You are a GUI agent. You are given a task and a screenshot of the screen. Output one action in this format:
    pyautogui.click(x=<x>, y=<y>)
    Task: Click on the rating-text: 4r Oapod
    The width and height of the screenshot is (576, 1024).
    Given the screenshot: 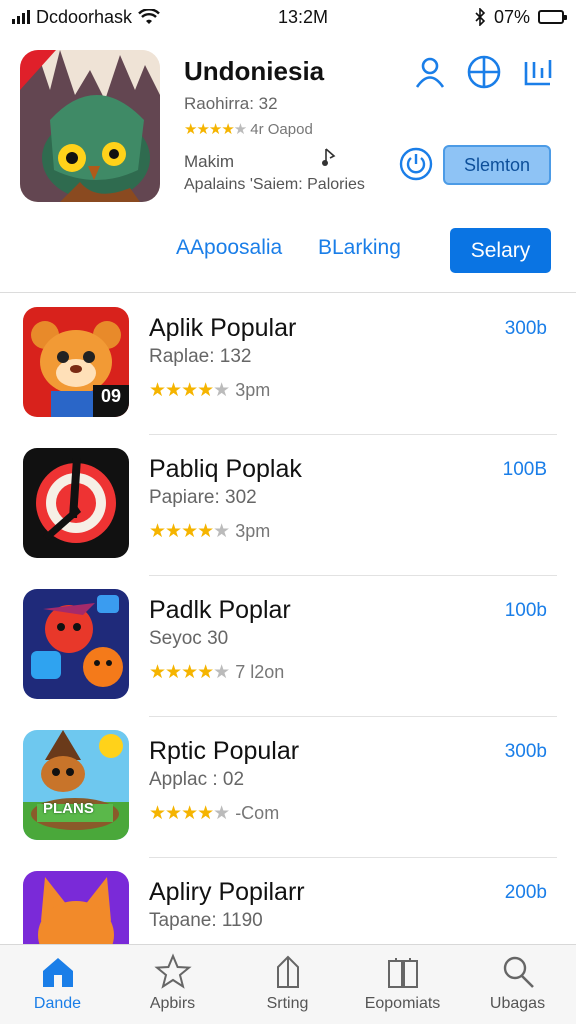 What is the action you would take?
    pyautogui.click(x=281, y=129)
    